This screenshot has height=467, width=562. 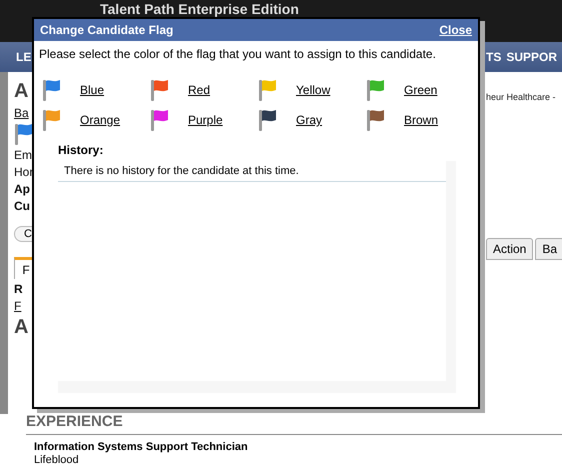 I want to click on job-title: Information Systems Support Technician, so click(x=141, y=447).